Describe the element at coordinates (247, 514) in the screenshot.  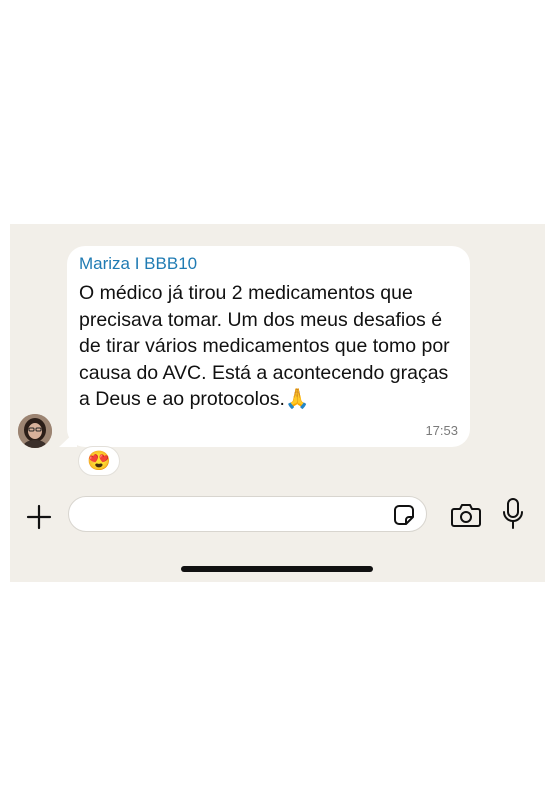
I see `message-input` at that location.